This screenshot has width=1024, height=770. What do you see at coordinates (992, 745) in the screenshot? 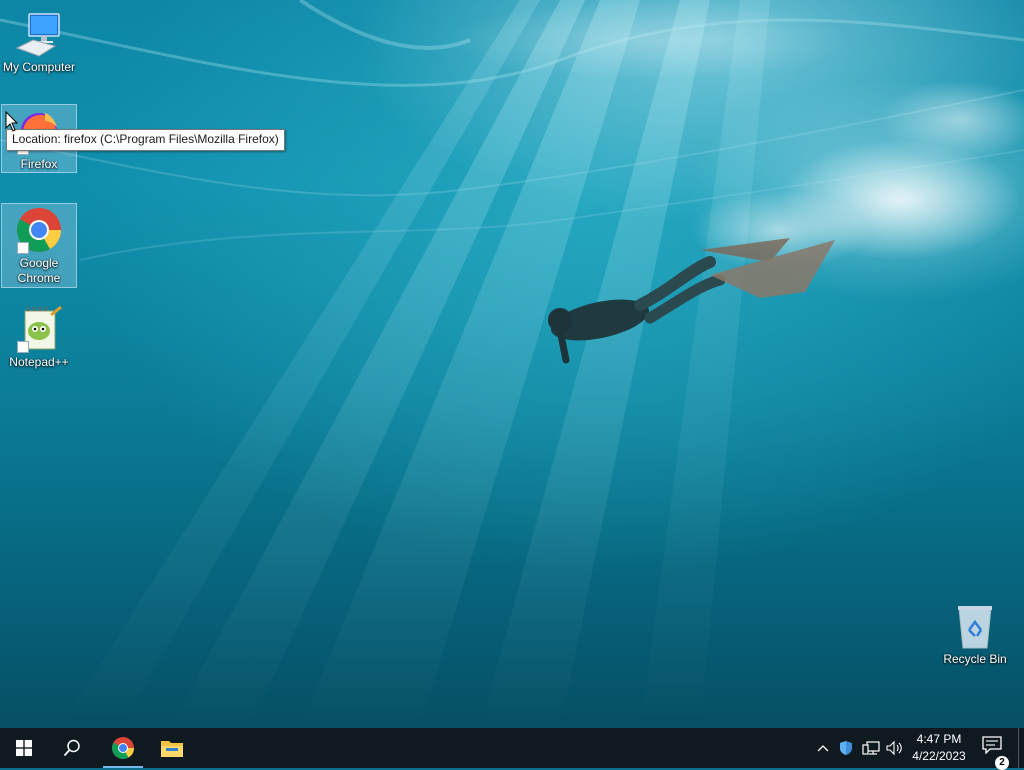
I see `notifications-icon` at bounding box center [992, 745].